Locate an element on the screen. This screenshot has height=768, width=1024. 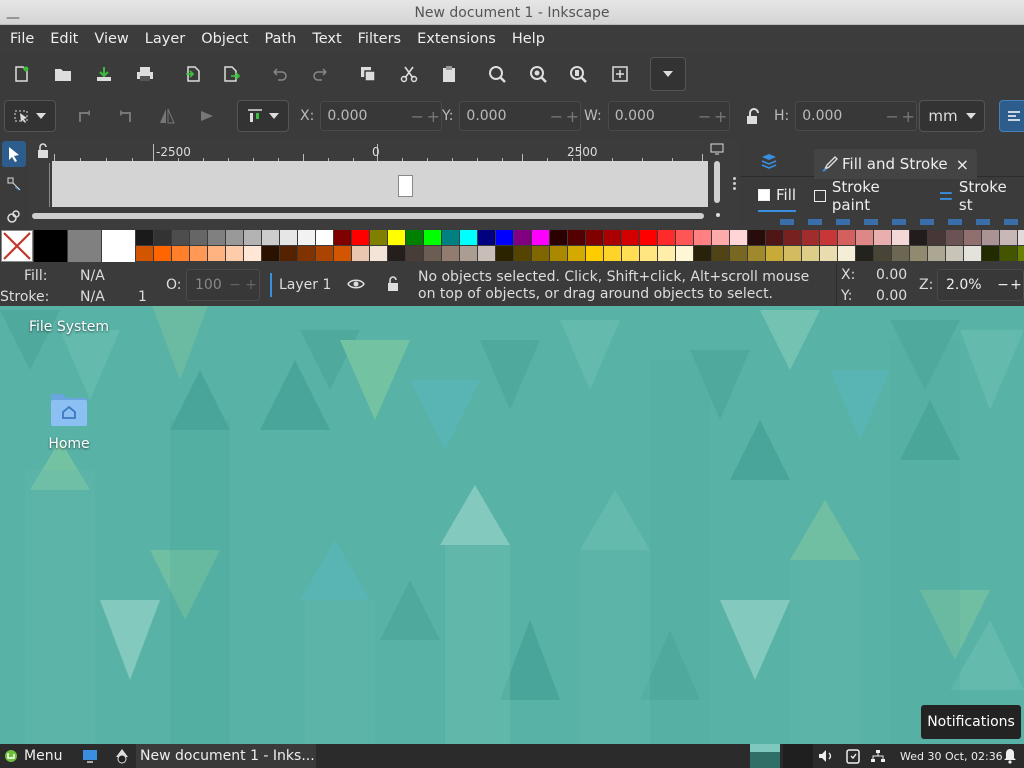
subtab-stroke-style: Stroke st is located at coordinates (981, 196).